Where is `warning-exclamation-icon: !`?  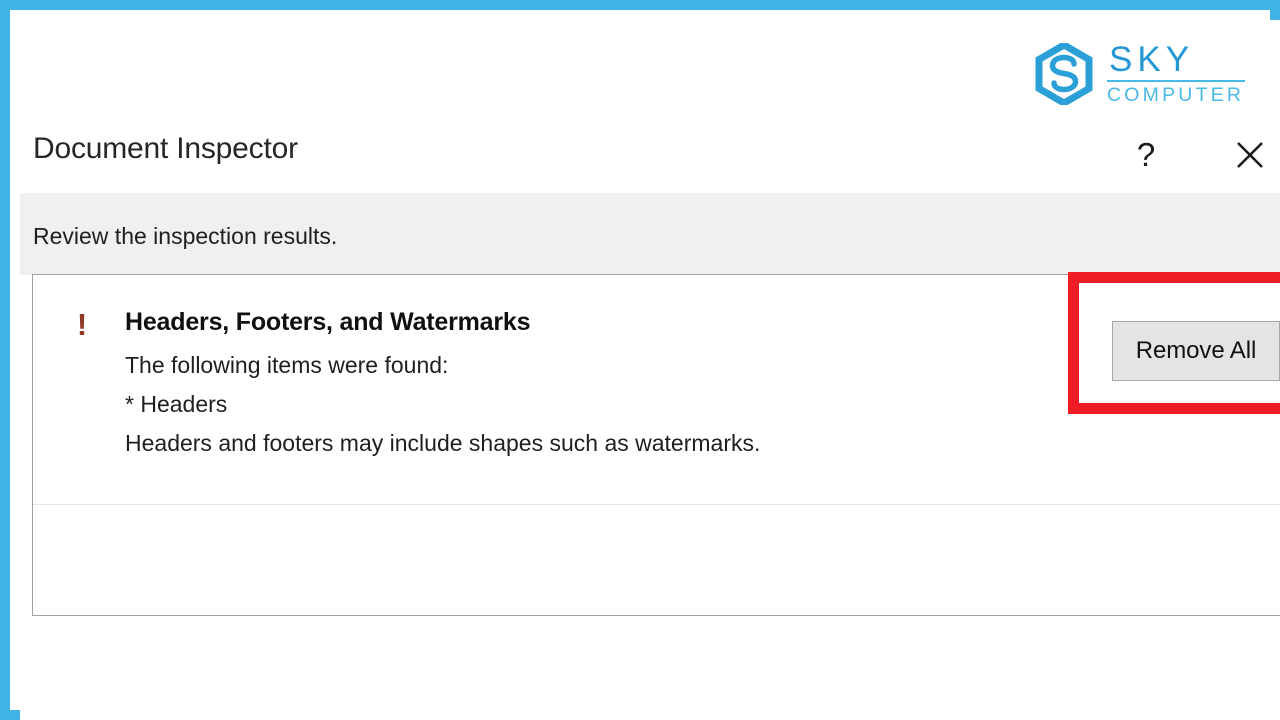
warning-exclamation-icon: ! is located at coordinates (82, 324).